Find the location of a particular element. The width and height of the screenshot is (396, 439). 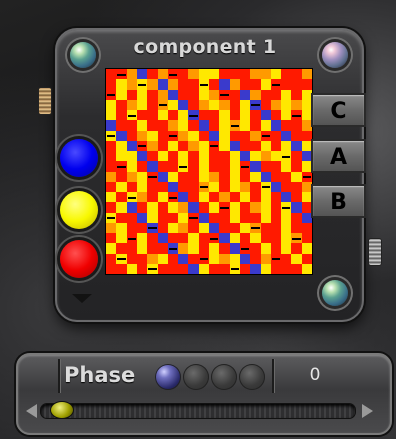

side-button-c: C is located at coordinates (338, 110).